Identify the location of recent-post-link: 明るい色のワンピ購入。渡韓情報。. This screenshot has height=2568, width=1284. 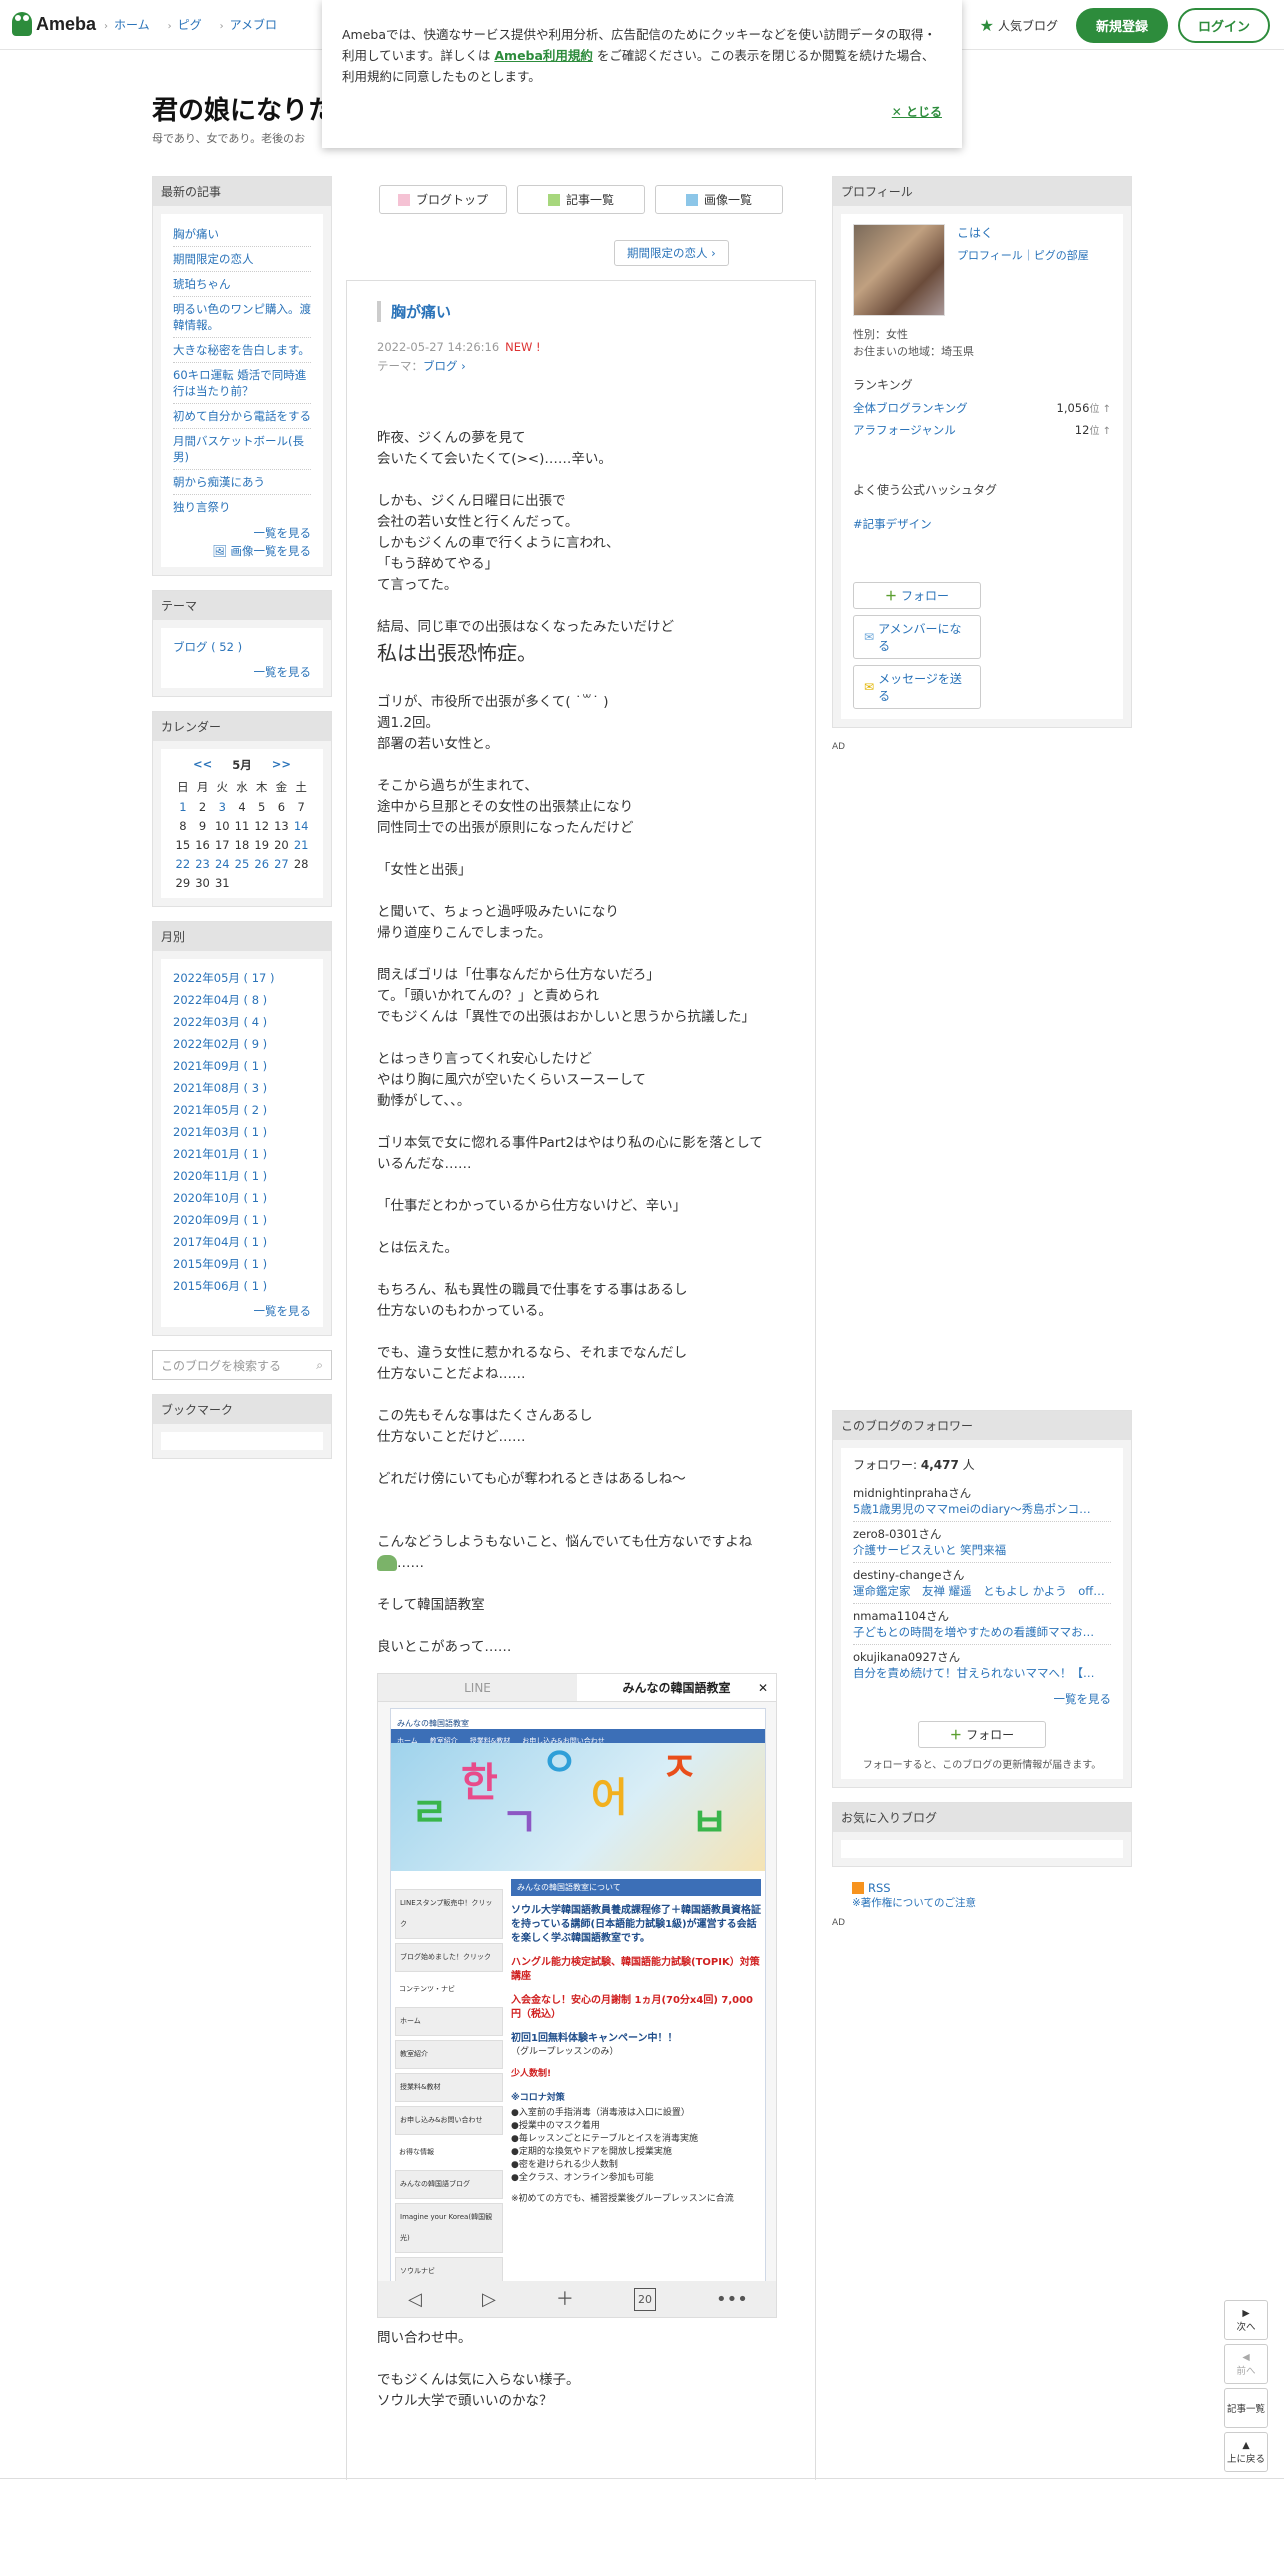
(242, 317).